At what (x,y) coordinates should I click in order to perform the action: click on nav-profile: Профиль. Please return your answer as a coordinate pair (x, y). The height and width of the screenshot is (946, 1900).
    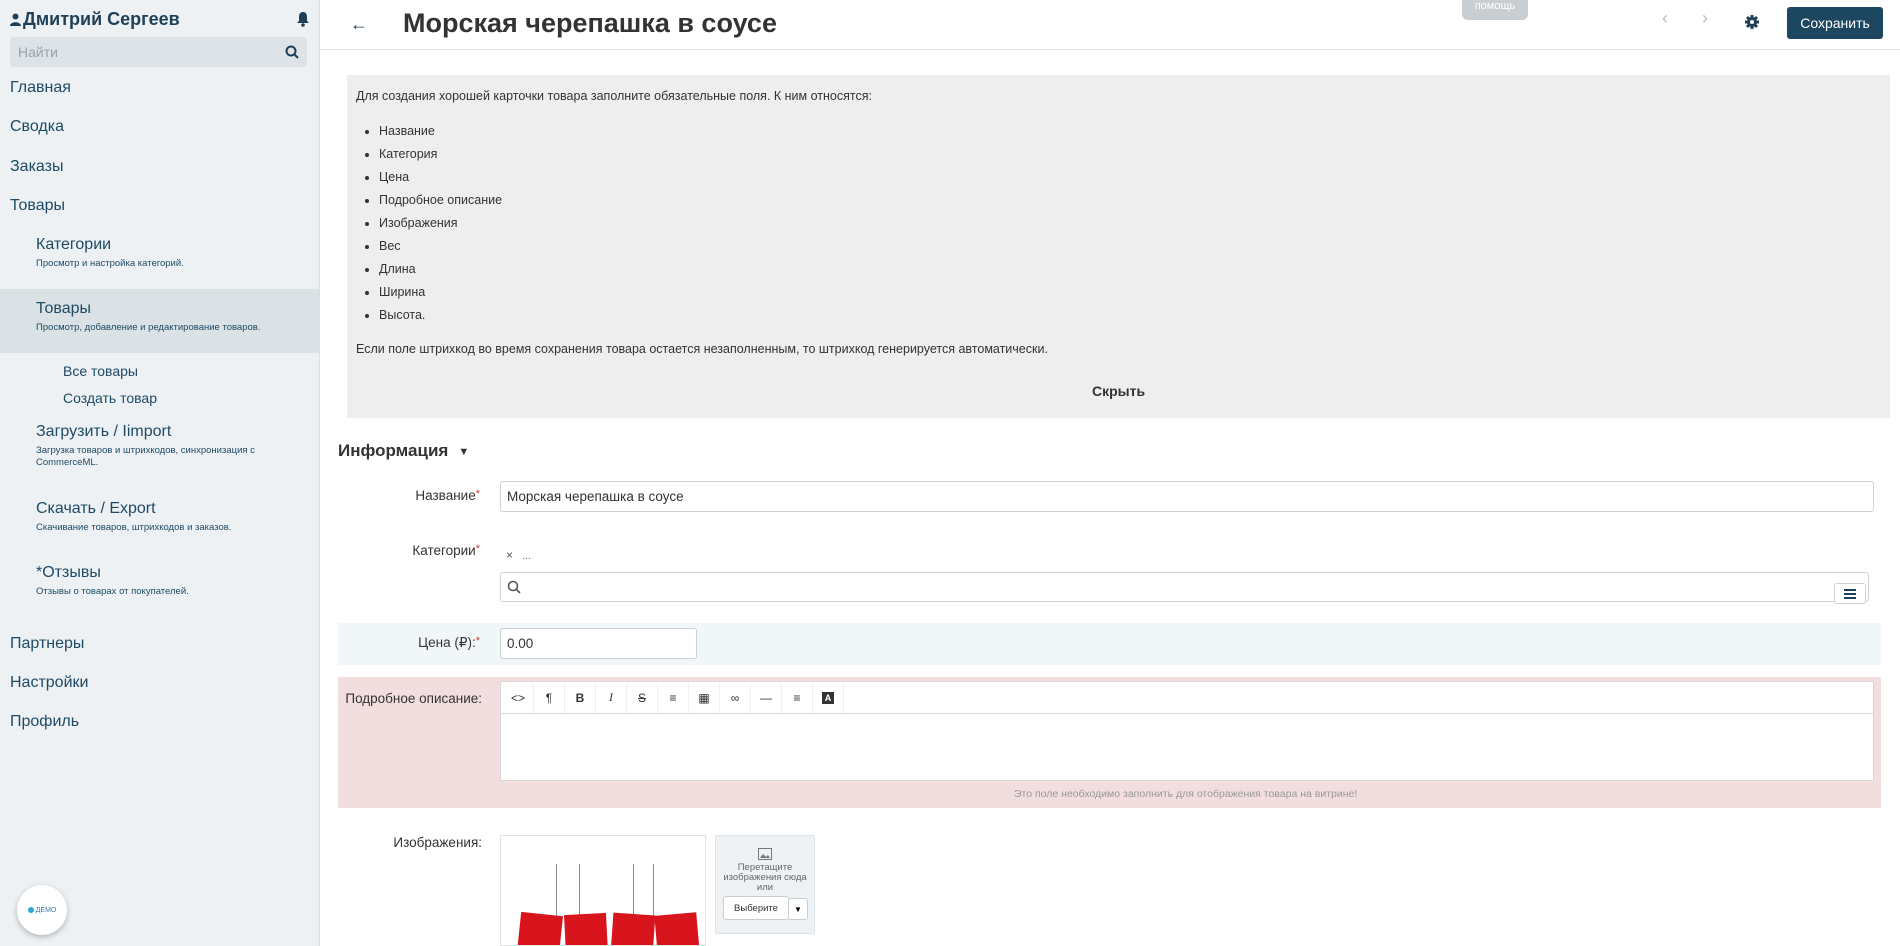
    Looking at the image, I should click on (44, 722).